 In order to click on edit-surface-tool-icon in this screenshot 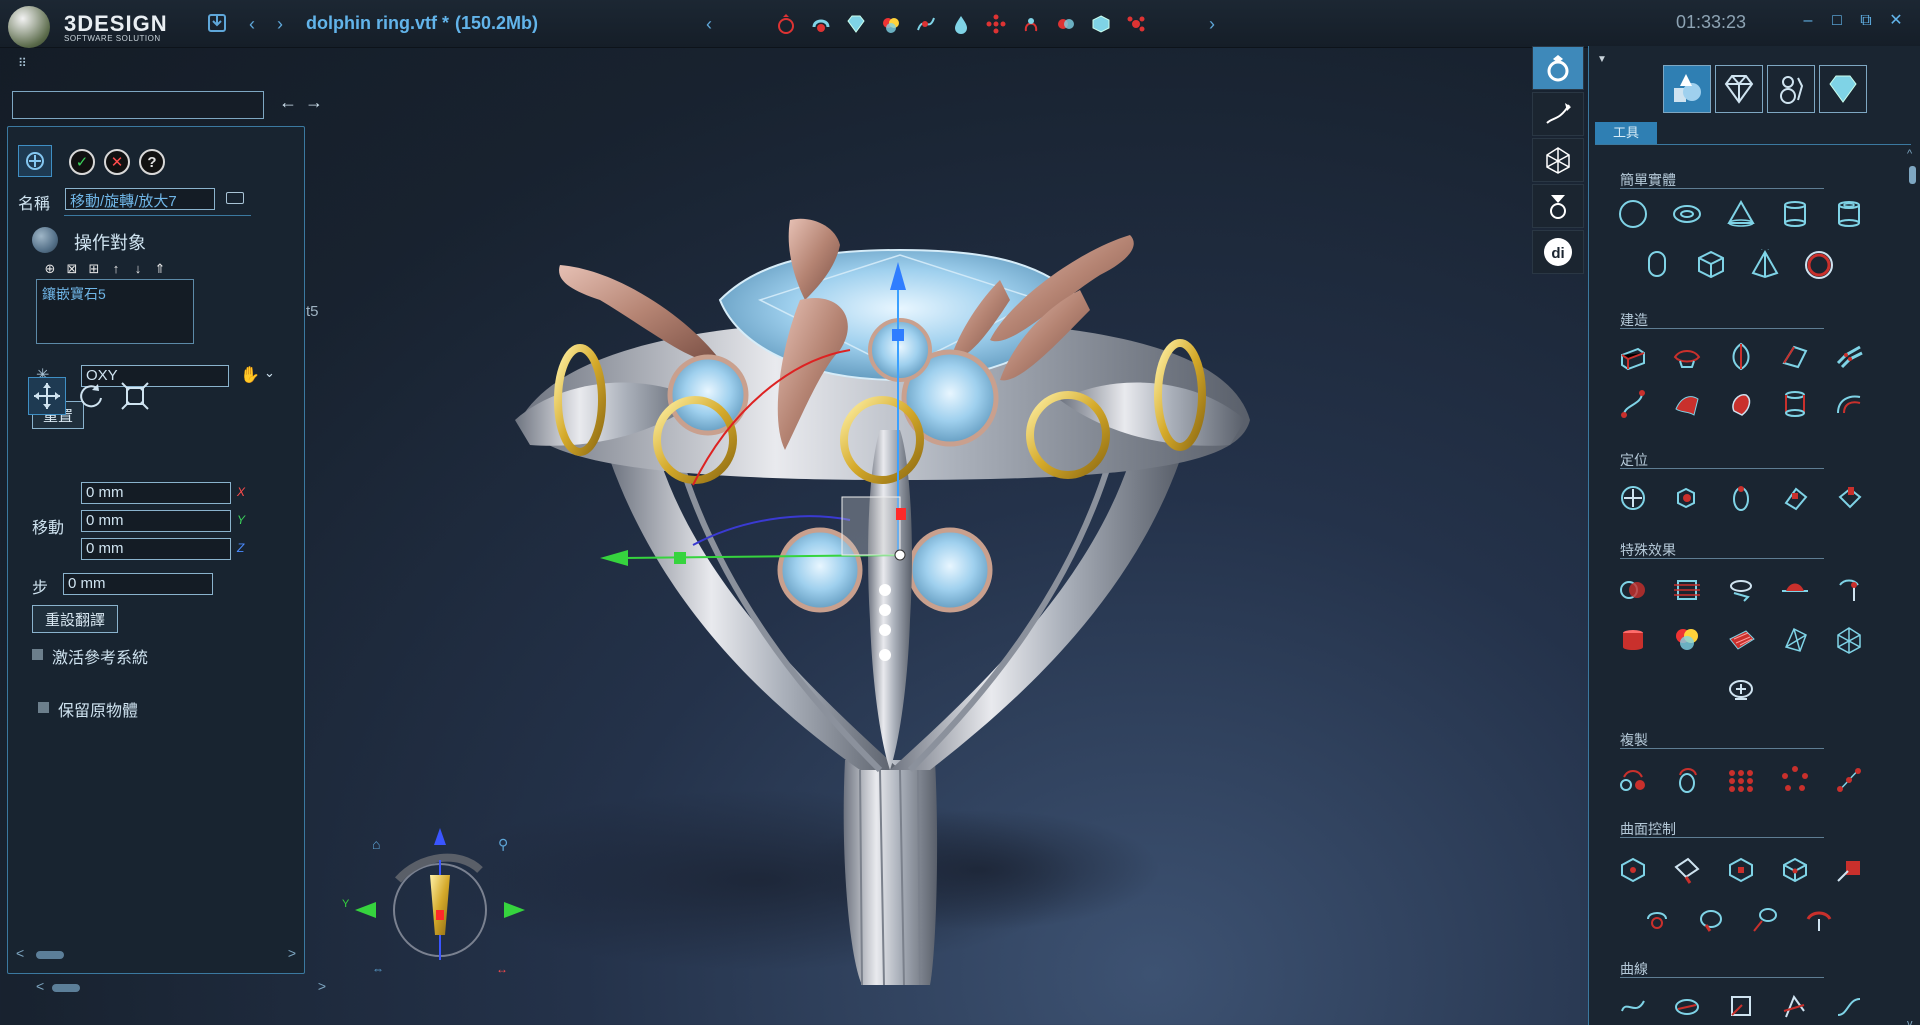, I will do `click(1687, 870)`.